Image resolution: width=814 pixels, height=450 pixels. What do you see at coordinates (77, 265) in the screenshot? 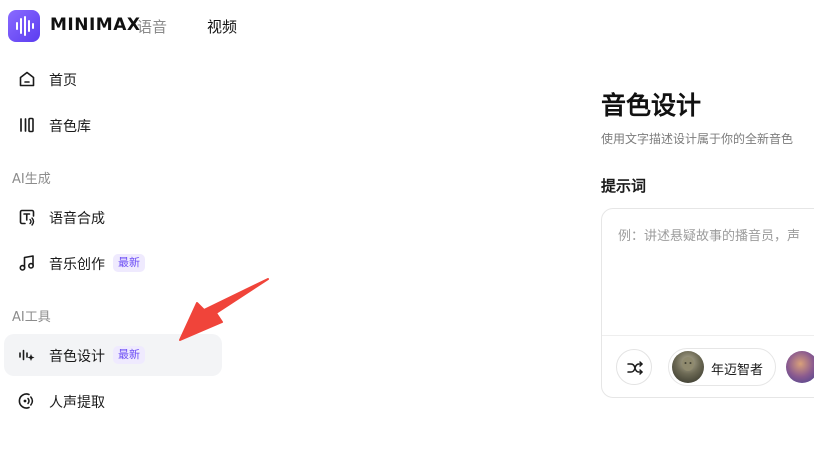
I see `sidebar-item-label: 音乐创作` at bounding box center [77, 265].